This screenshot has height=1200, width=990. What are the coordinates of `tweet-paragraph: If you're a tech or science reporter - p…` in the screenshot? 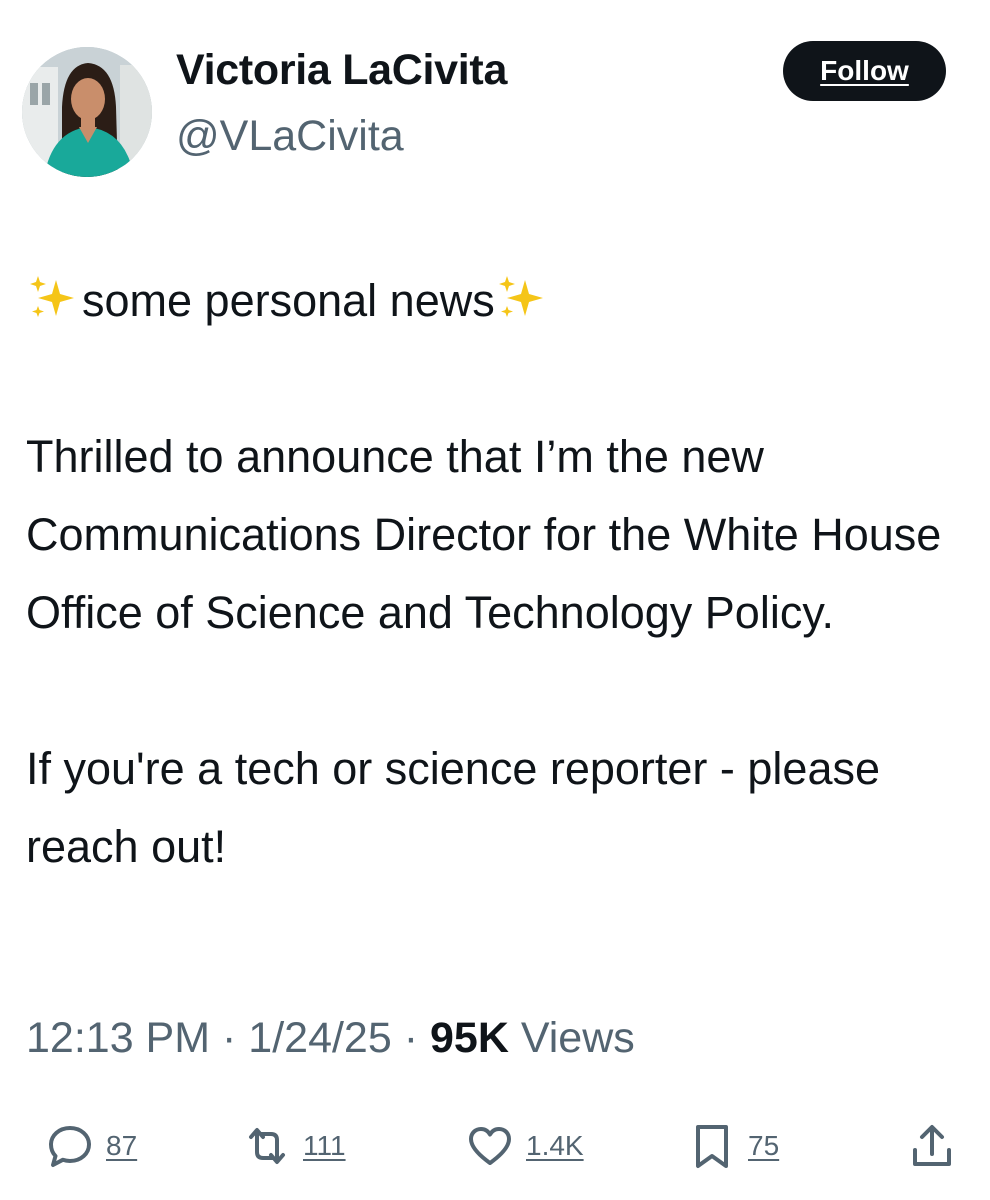 It's located at (453, 807).